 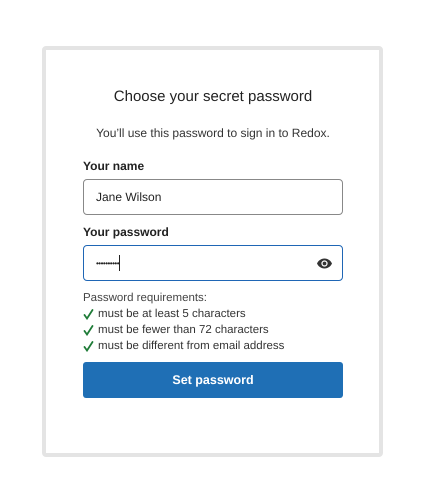 I want to click on field-label: Your name, so click(x=114, y=166).